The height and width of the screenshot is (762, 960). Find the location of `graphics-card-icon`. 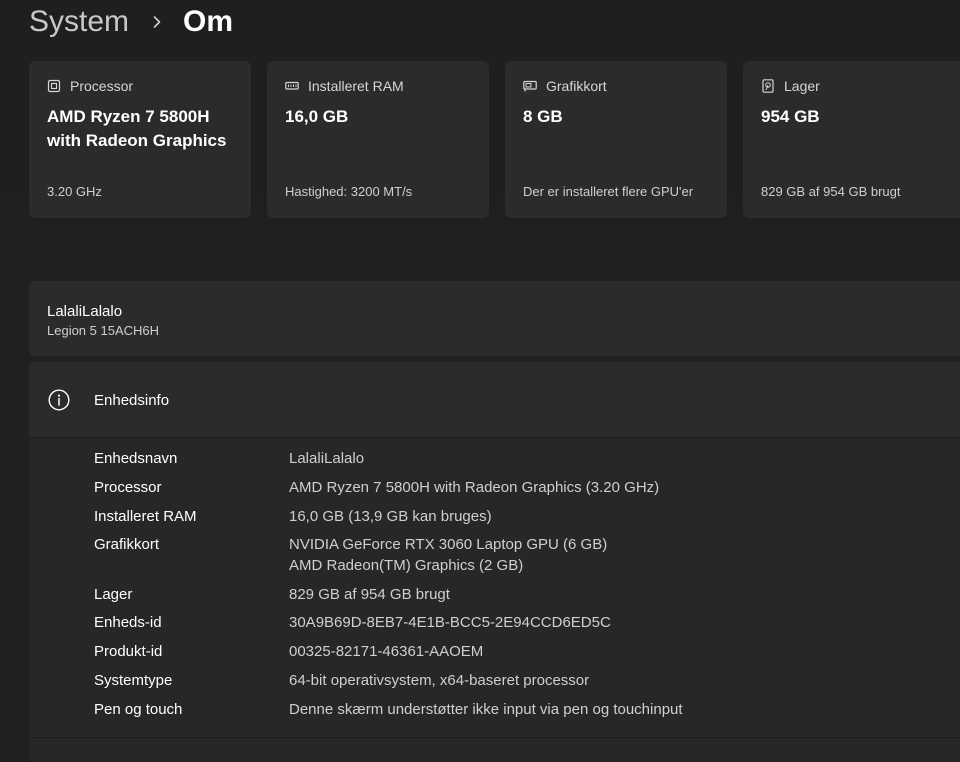

graphics-card-icon is located at coordinates (530, 86).